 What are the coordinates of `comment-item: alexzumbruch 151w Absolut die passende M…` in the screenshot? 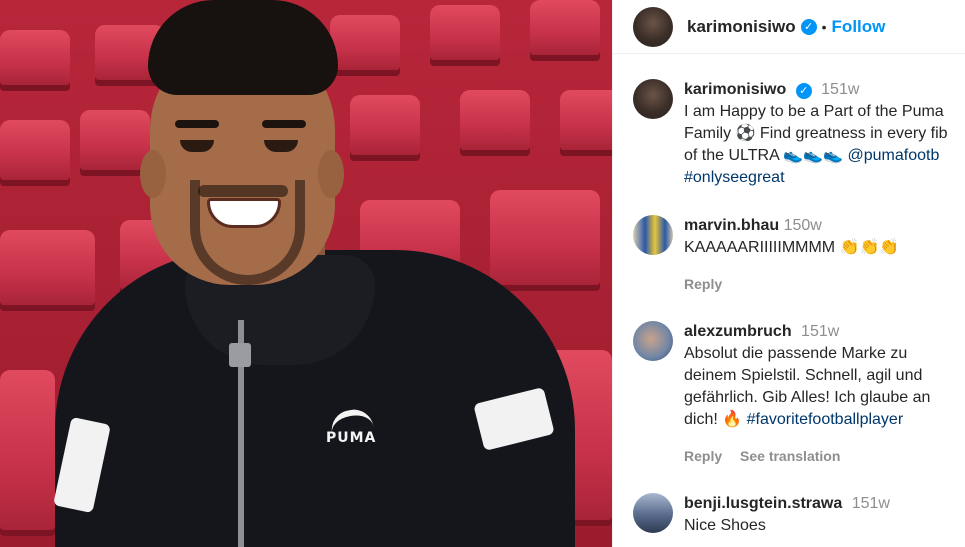 It's located at (799, 394).